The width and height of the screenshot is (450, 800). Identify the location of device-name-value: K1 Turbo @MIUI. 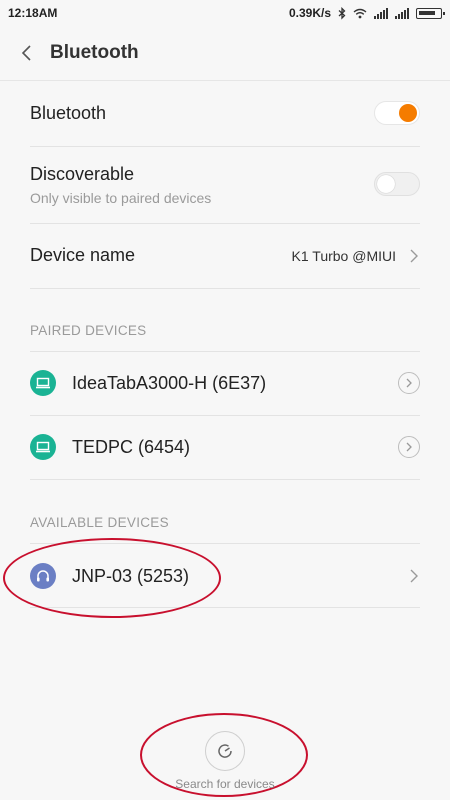
(343, 256).